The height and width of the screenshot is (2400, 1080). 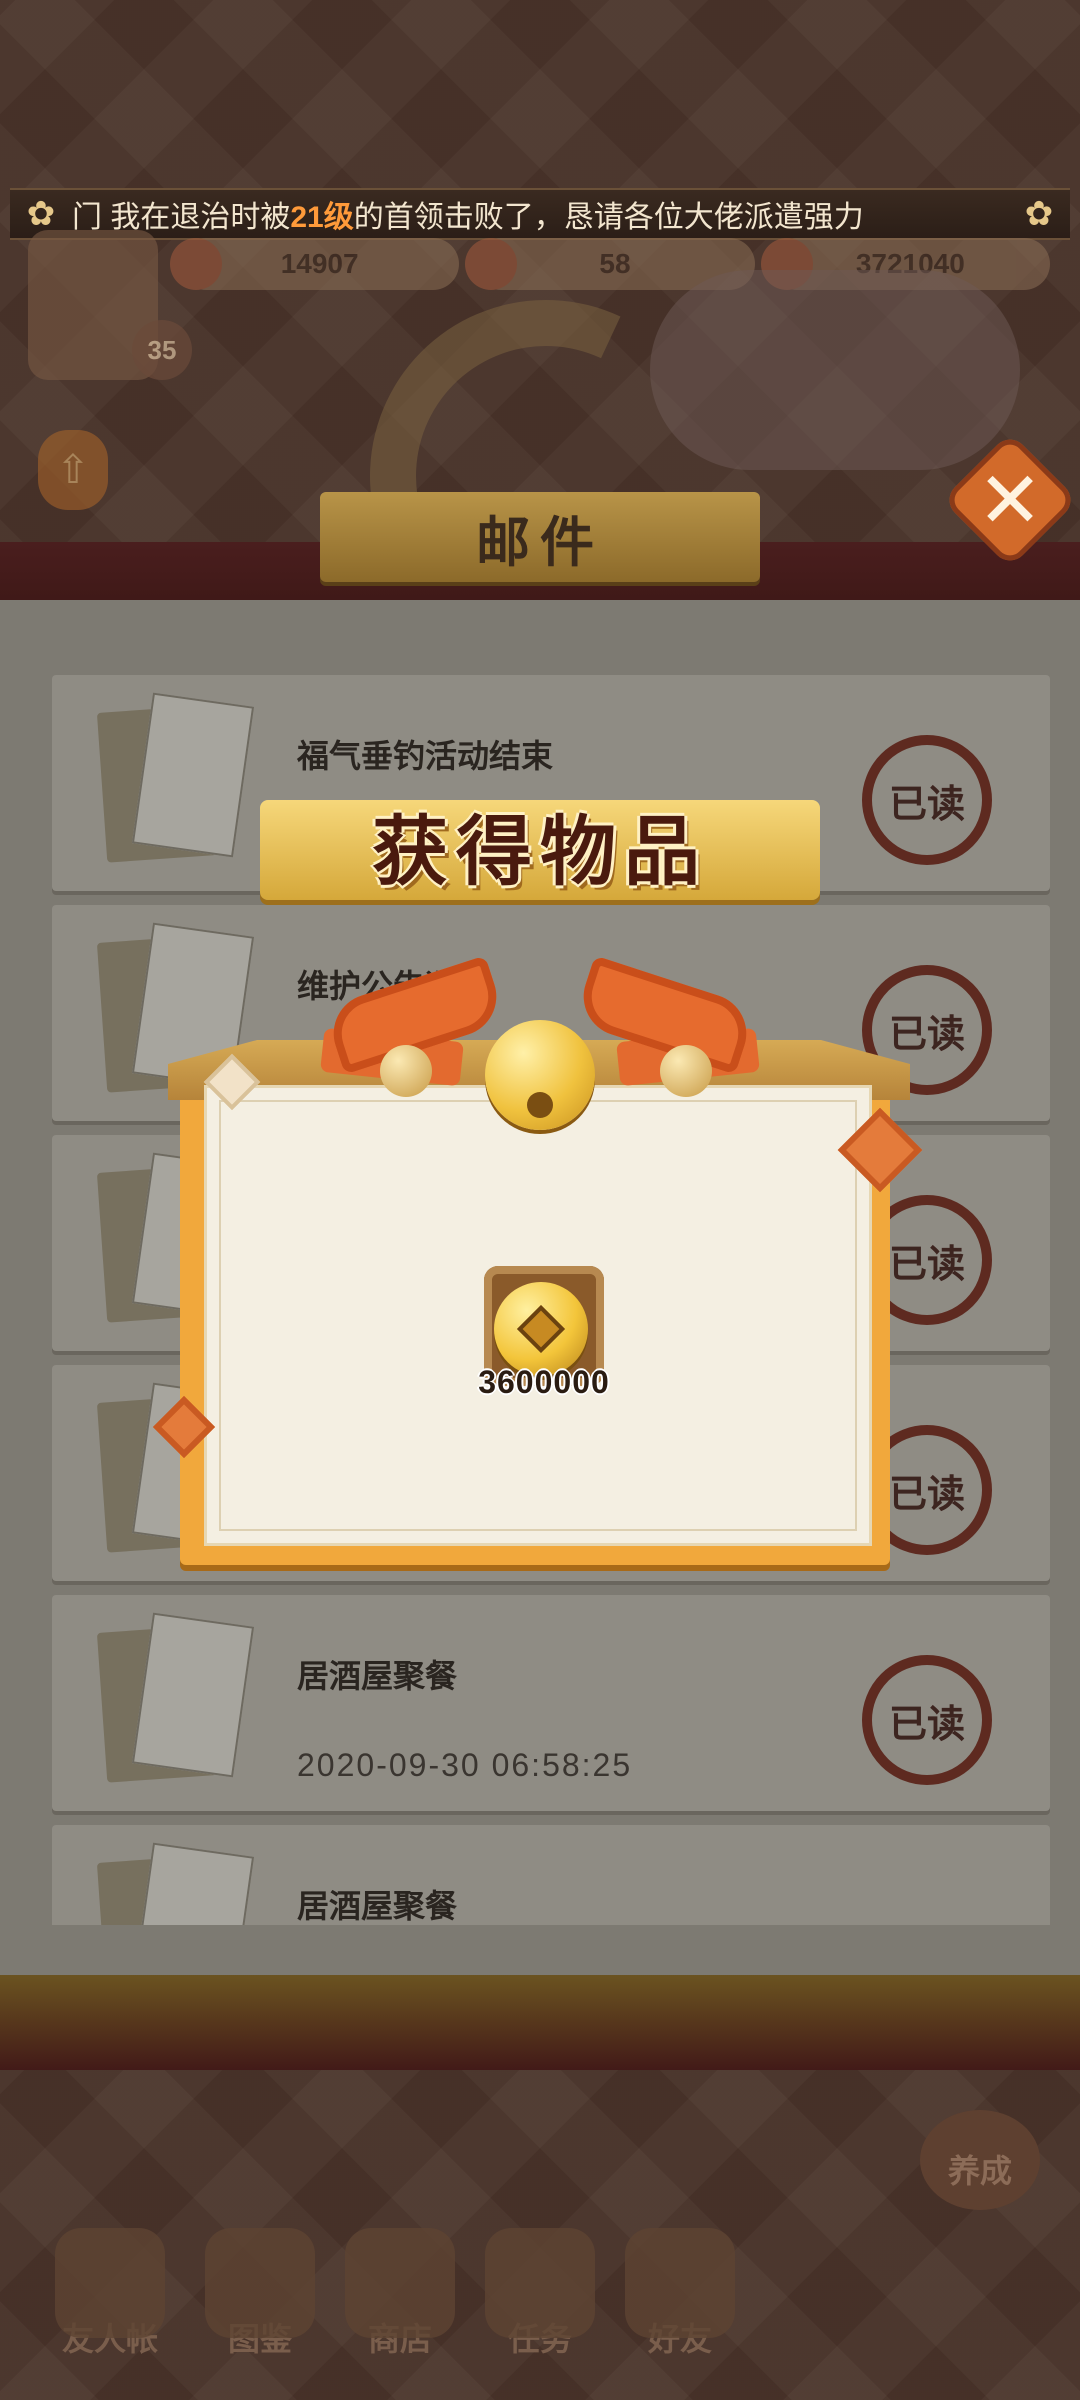 I want to click on close-icon: ✕, so click(x=1010, y=500).